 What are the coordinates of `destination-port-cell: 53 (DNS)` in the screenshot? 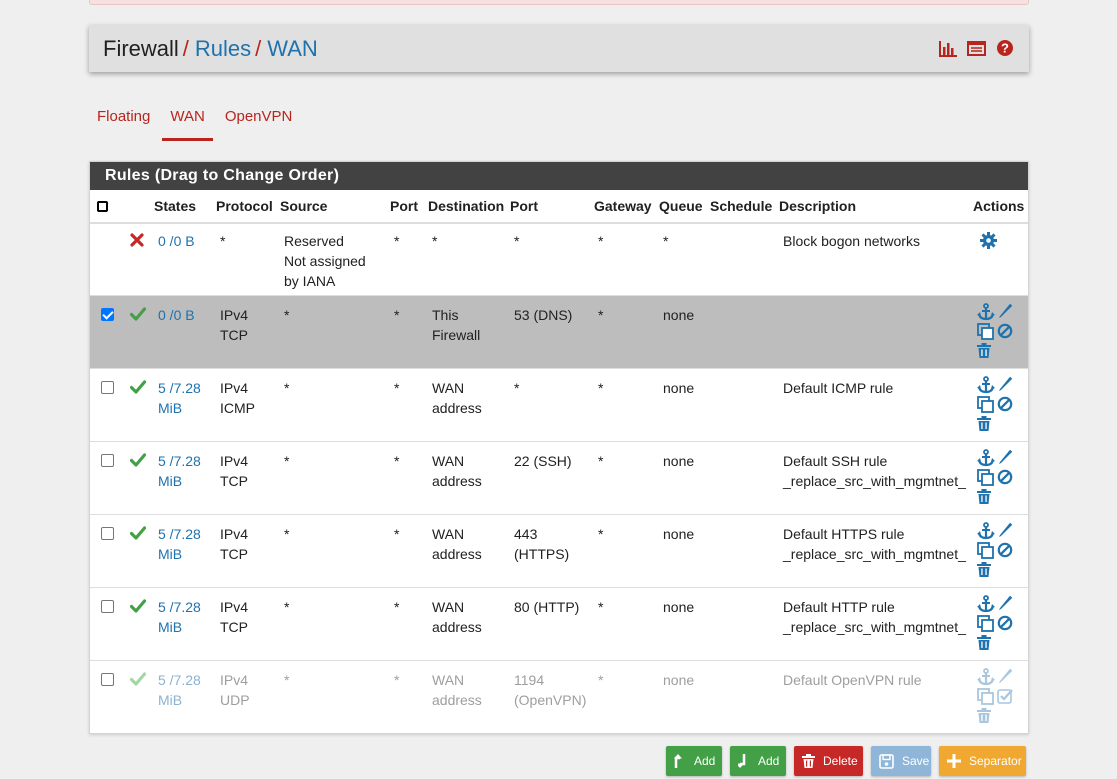 It's located at (550, 331).